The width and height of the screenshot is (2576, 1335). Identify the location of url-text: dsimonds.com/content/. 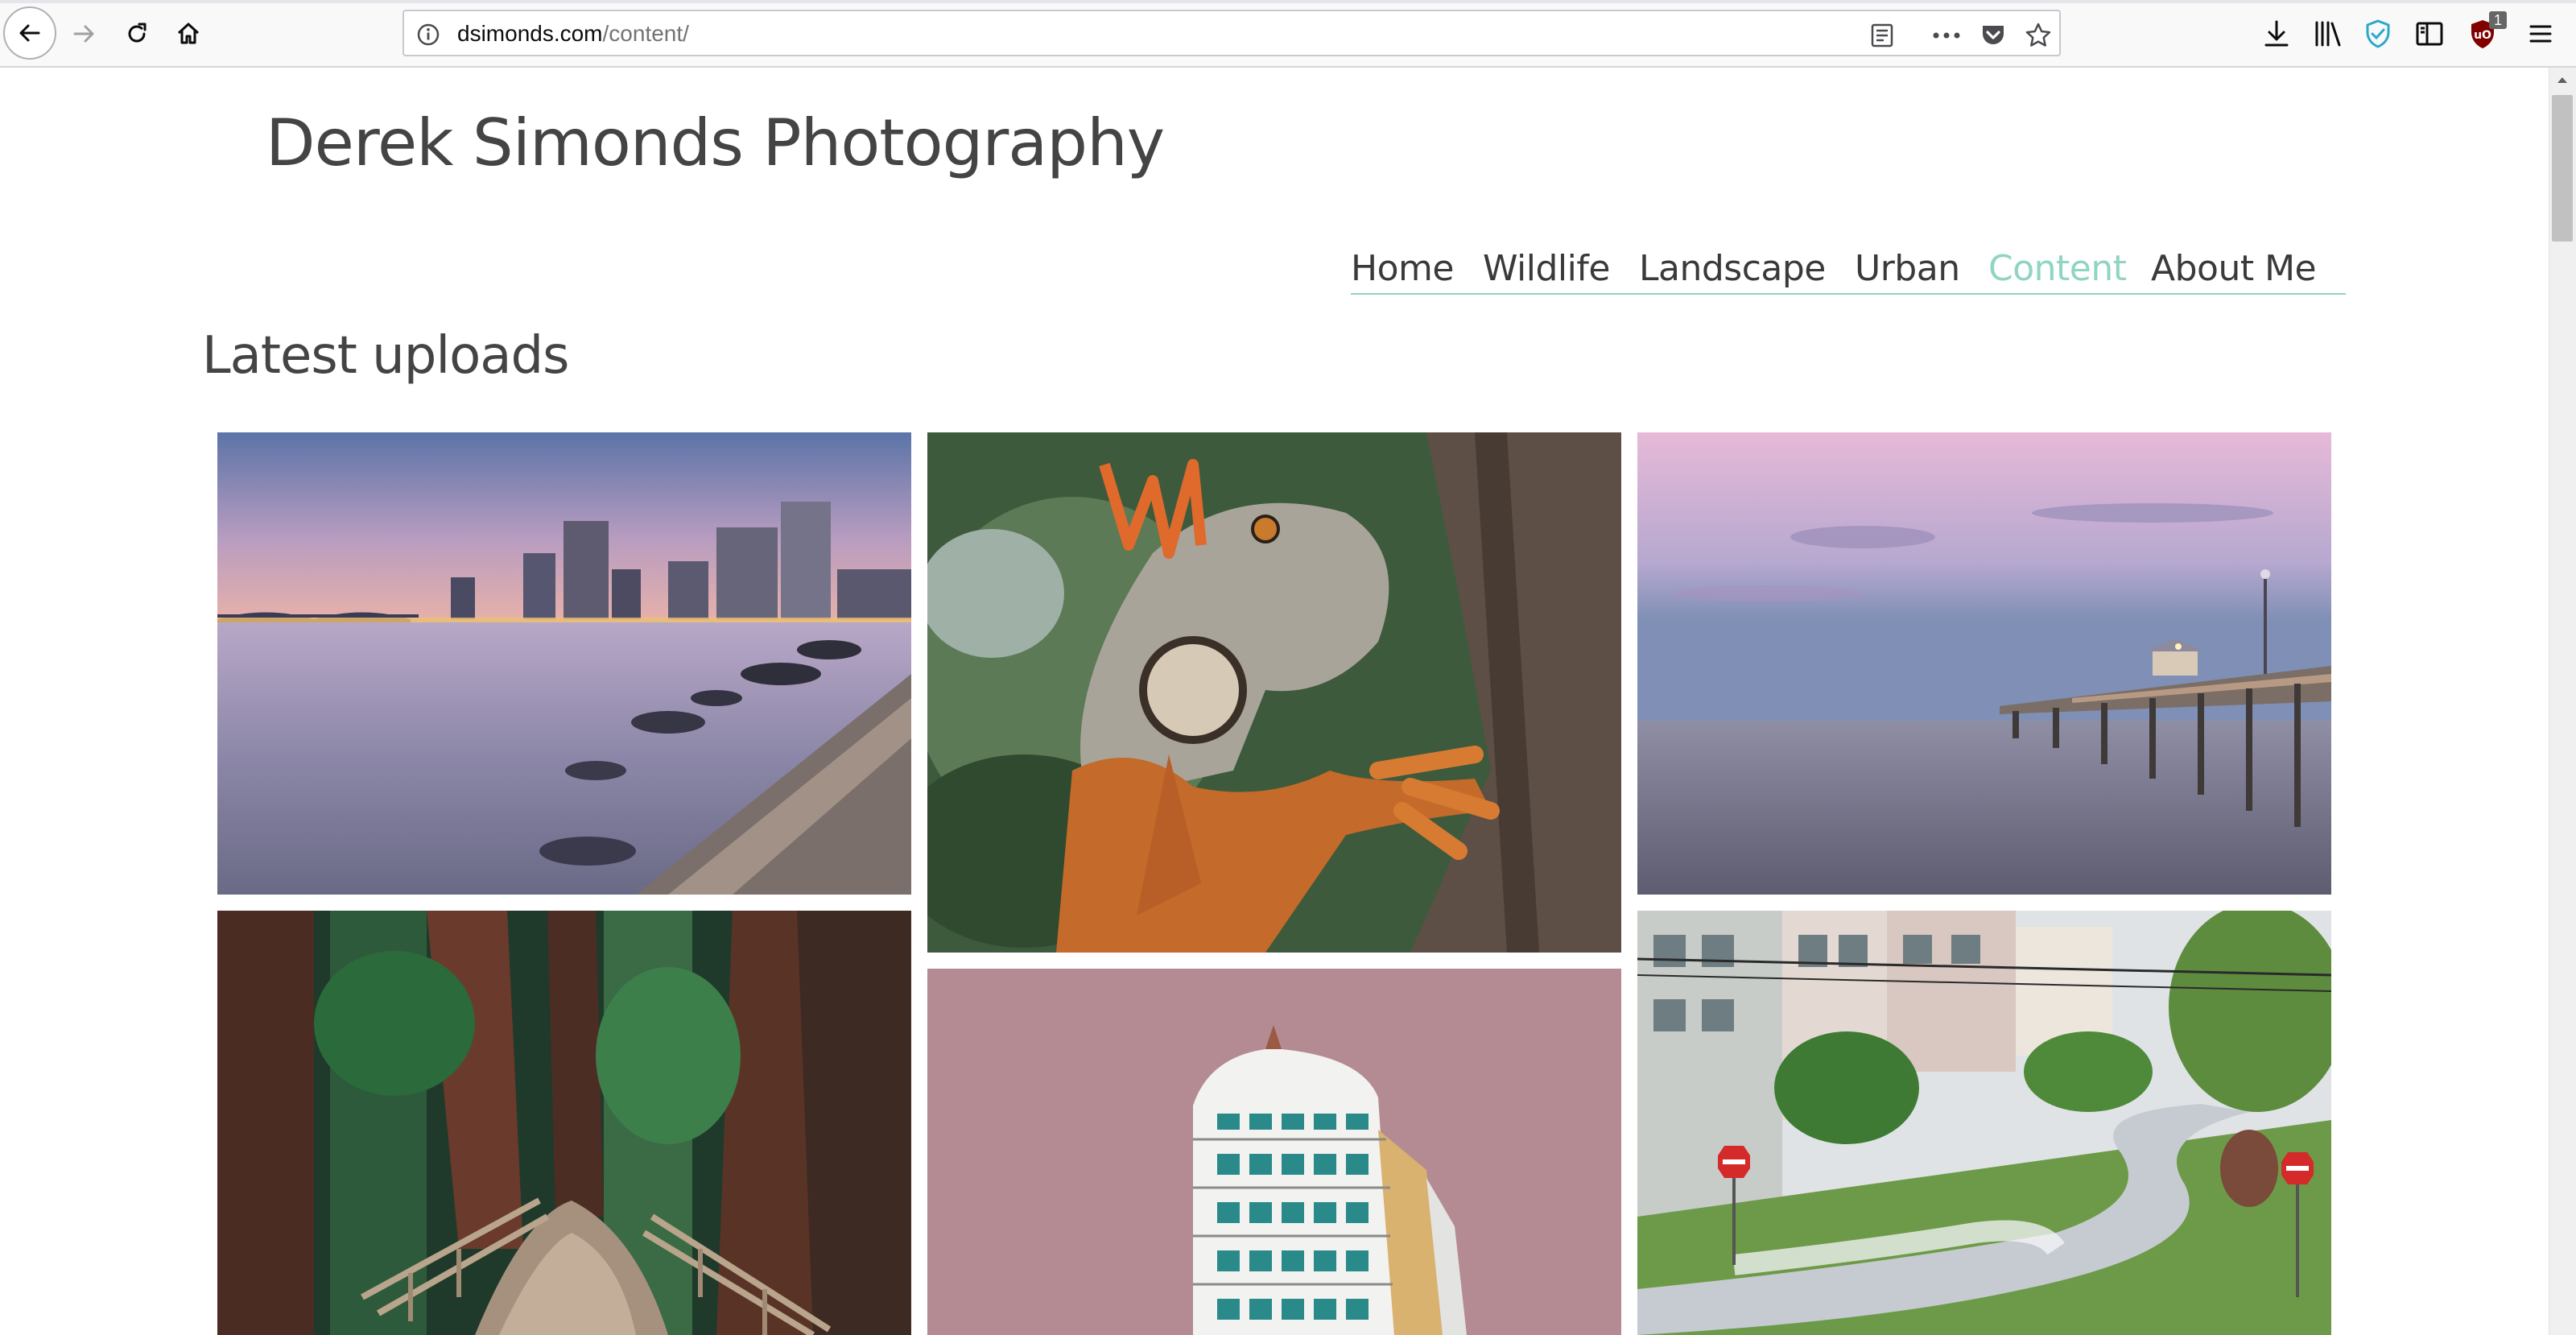
(573, 34).